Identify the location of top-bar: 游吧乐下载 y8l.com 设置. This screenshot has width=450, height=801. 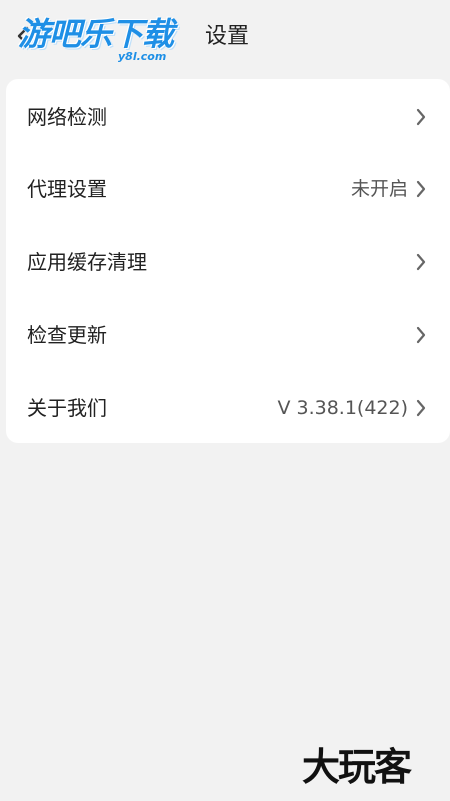
(225, 36).